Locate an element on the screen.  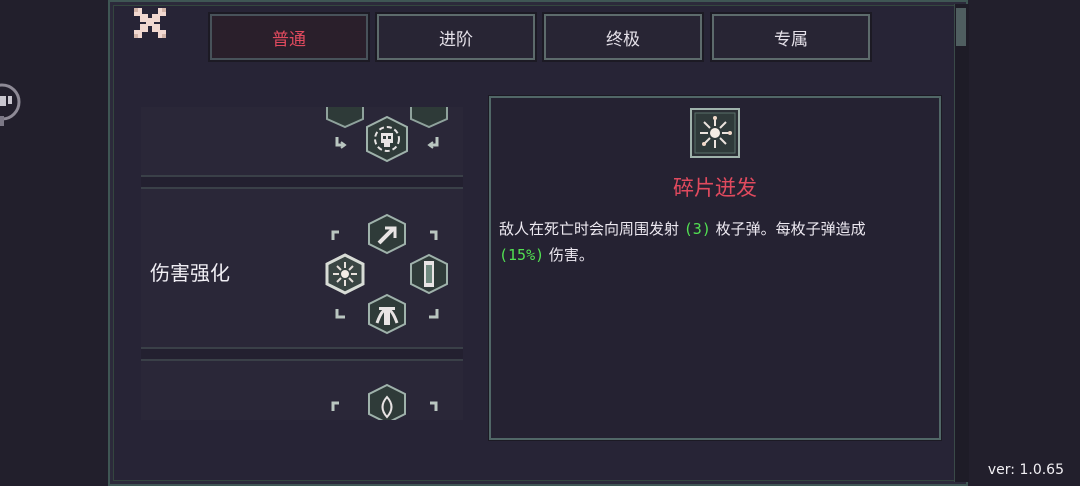
close-icon is located at coordinates (150, 23).